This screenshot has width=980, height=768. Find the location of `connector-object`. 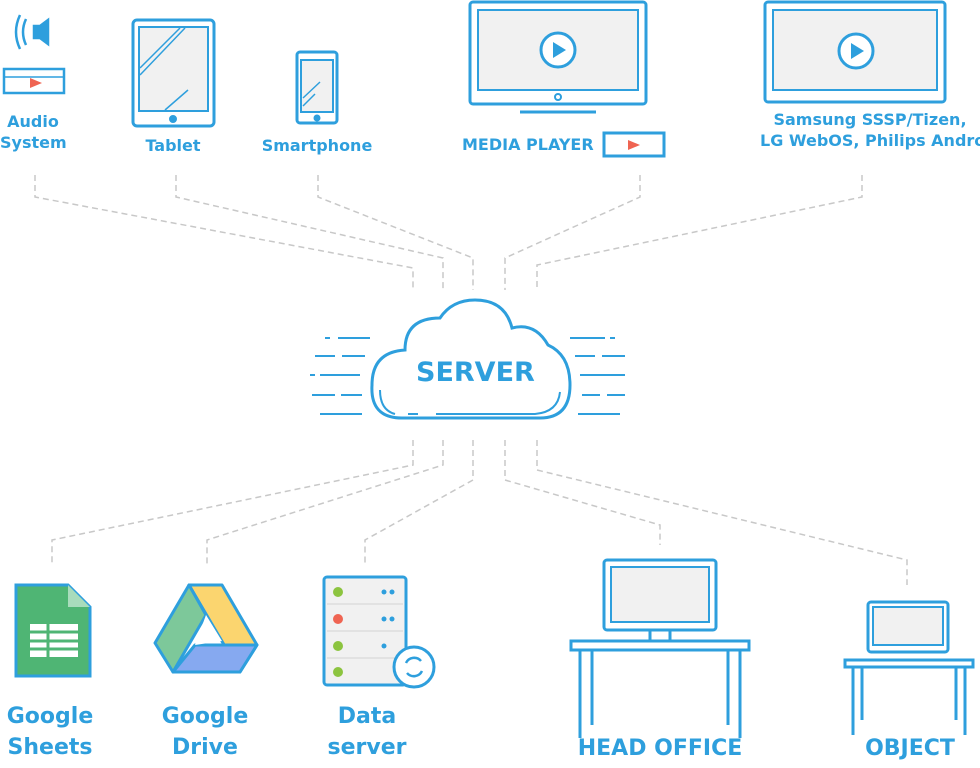

connector-object is located at coordinates (722, 512).